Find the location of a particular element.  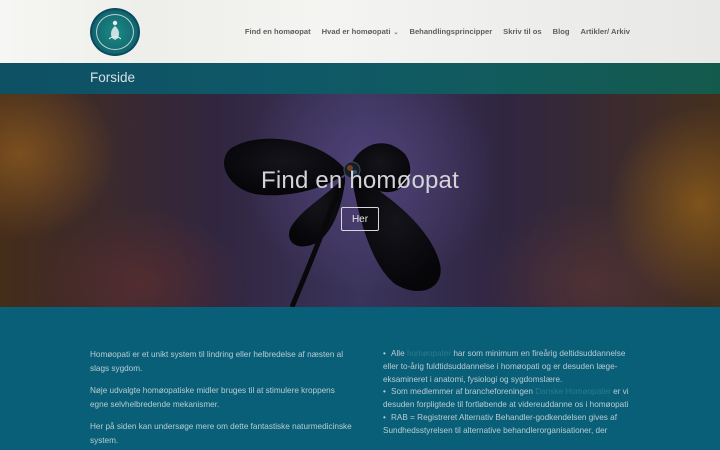

nav-item-label: Behandlingsprincipper is located at coordinates (451, 31).